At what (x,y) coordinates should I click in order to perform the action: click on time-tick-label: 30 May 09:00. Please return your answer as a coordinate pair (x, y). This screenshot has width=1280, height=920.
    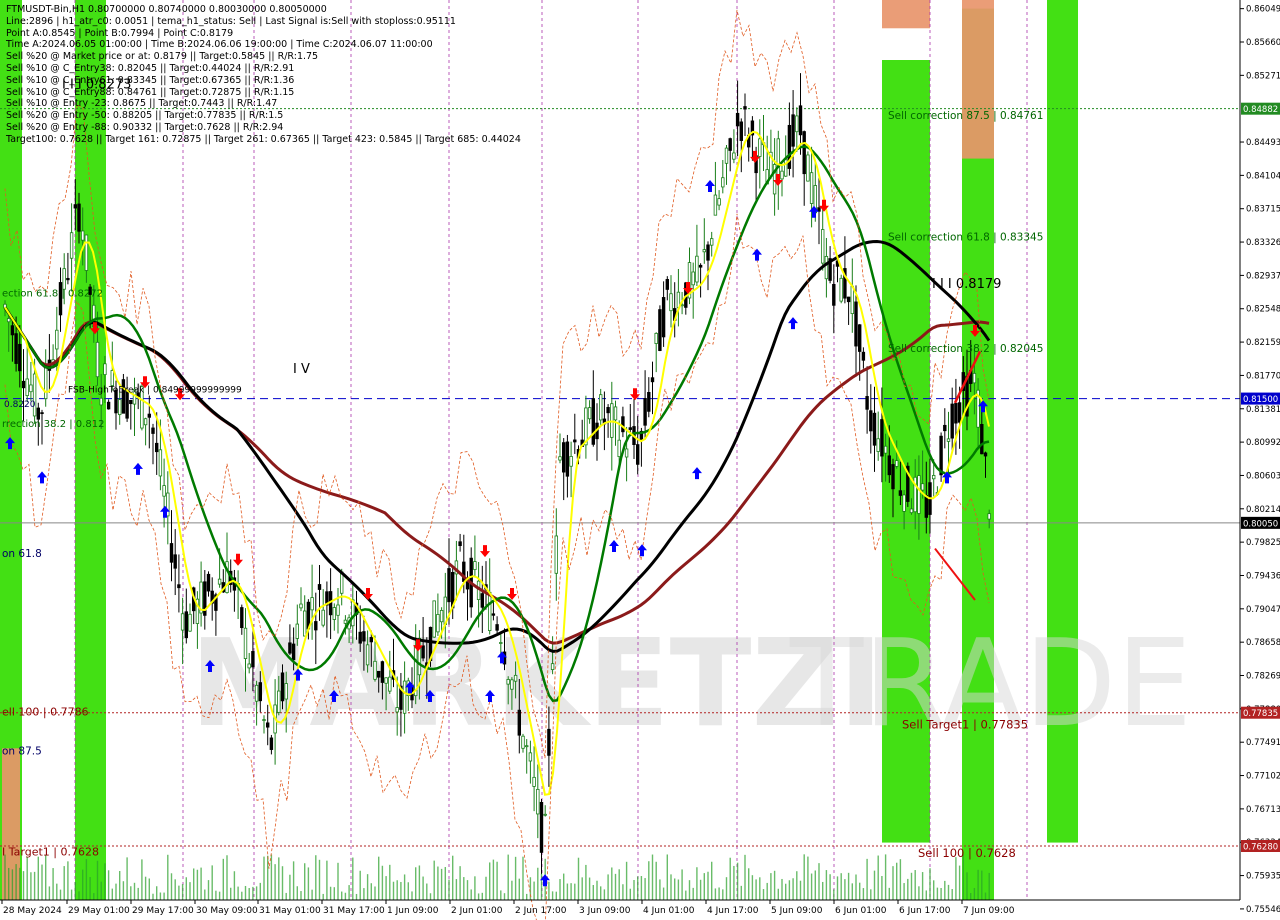
    Looking at the image, I should click on (227, 911).